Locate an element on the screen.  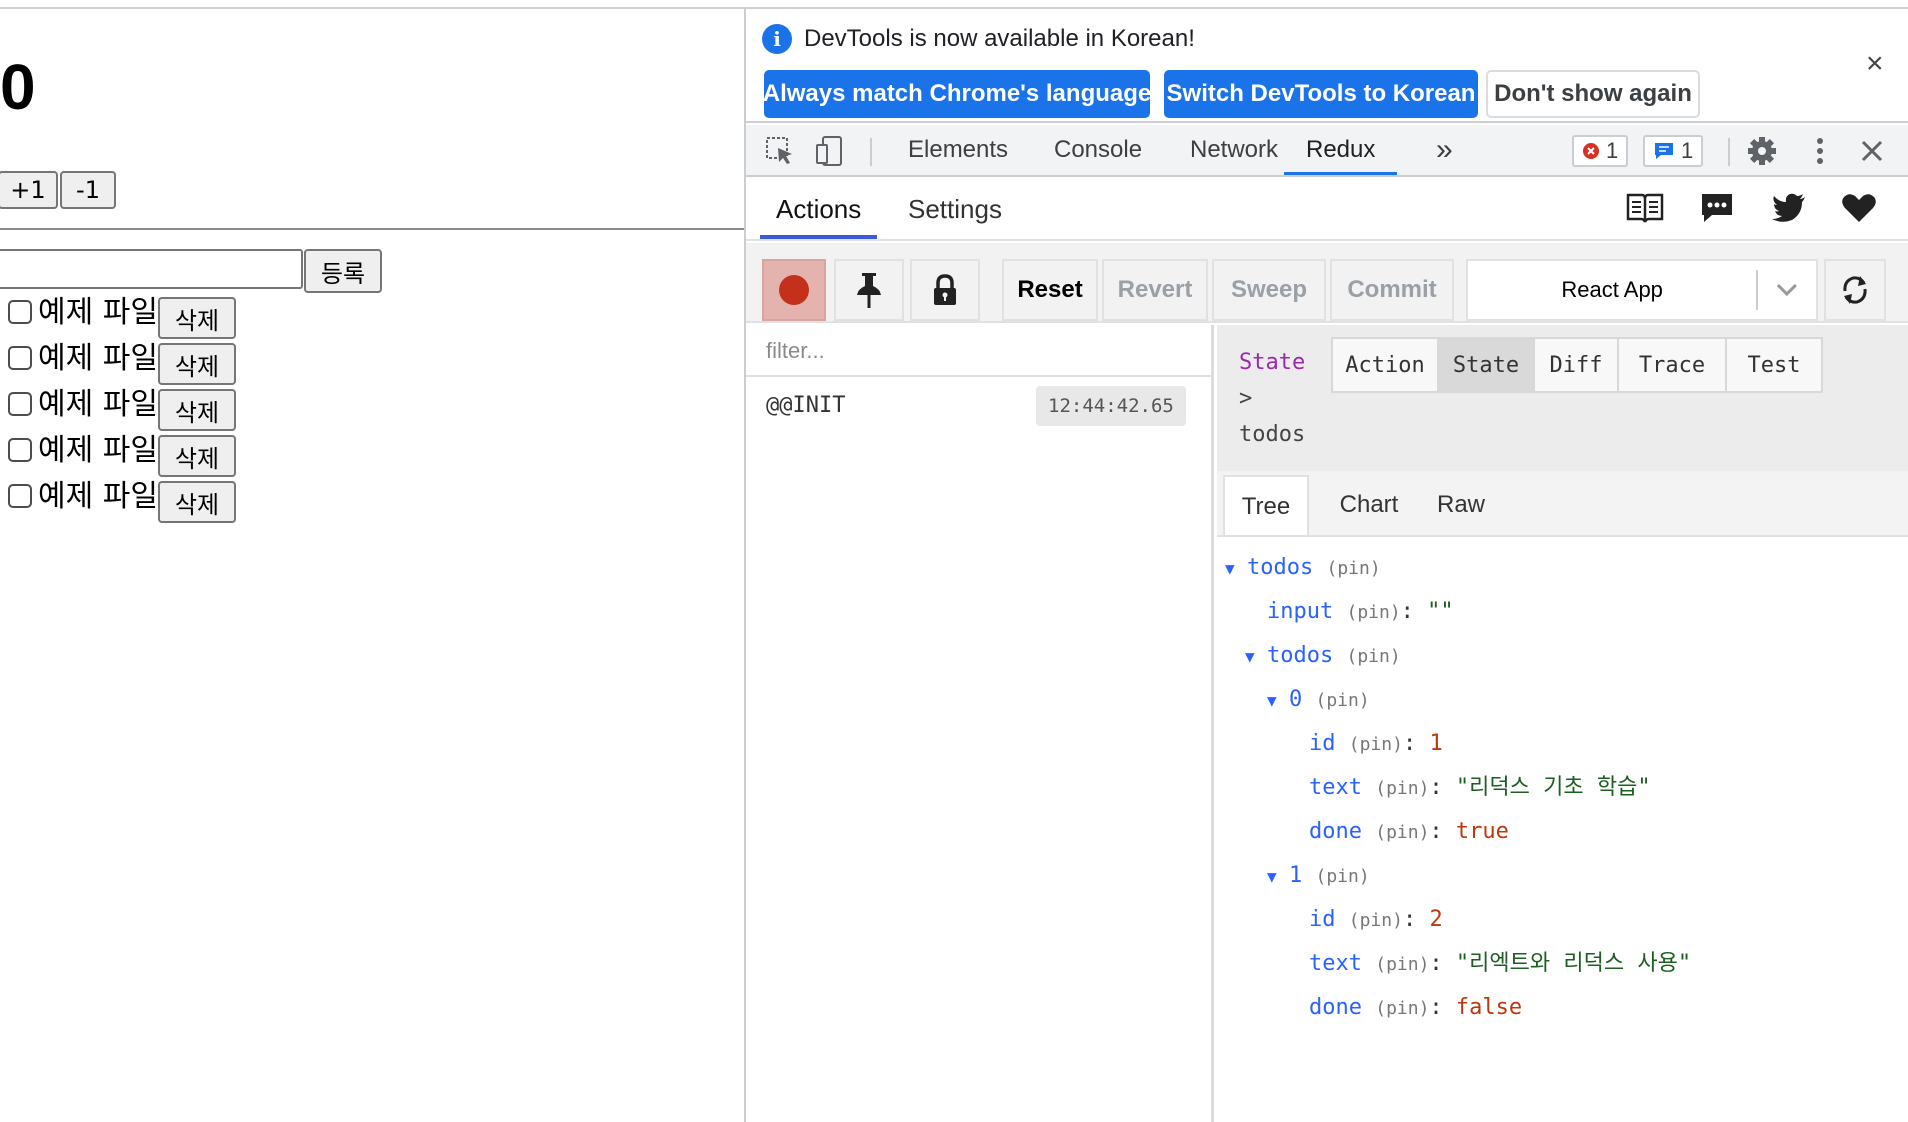
sweep-button: Sweep is located at coordinates (1269, 290).